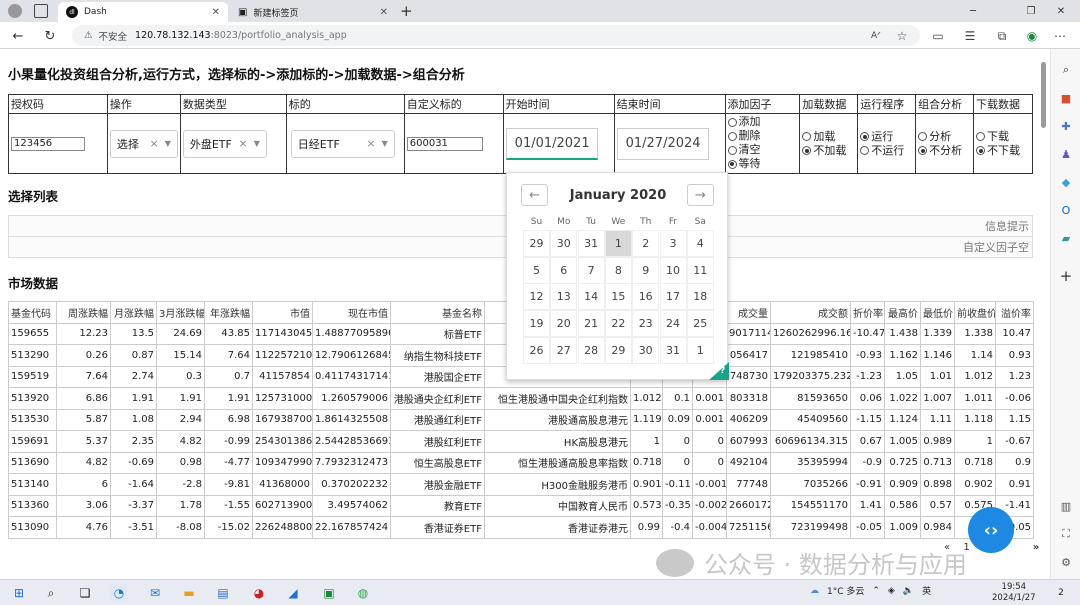 The image size is (1080, 605). Describe the element at coordinates (113, 36) in the screenshot. I see `security-label: 不安全` at that location.